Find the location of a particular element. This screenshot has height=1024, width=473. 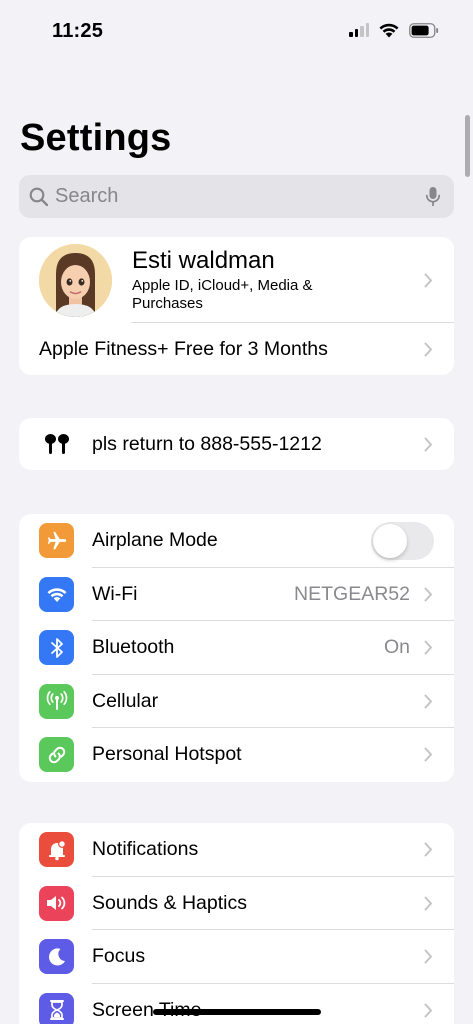

airplane-mode-toggle is located at coordinates (402, 540).